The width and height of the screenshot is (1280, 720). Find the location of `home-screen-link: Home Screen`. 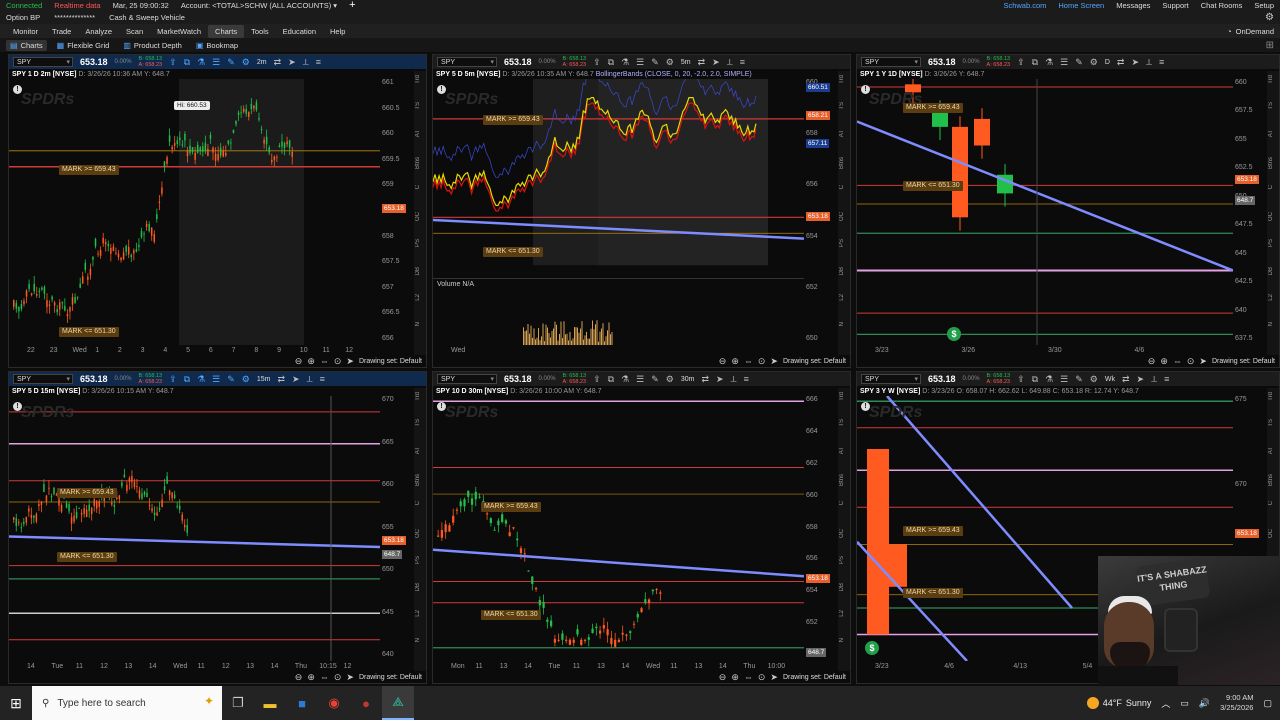

home-screen-link: Home Screen is located at coordinates (1081, 5).